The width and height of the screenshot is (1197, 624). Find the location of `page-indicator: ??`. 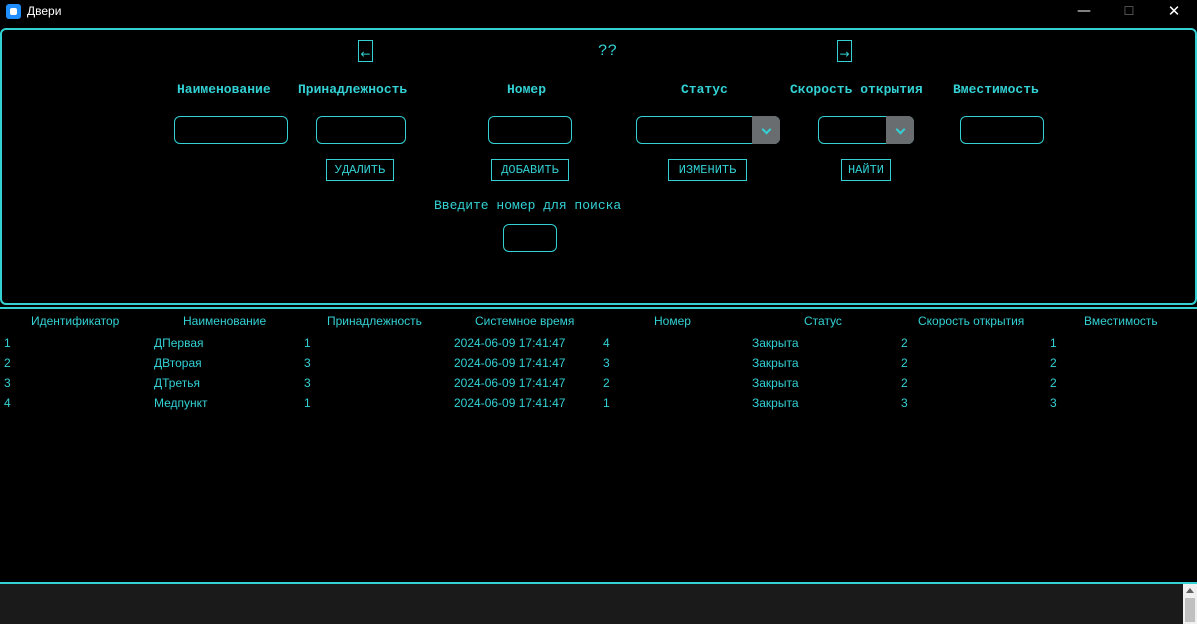

page-indicator: ?? is located at coordinates (608, 51).